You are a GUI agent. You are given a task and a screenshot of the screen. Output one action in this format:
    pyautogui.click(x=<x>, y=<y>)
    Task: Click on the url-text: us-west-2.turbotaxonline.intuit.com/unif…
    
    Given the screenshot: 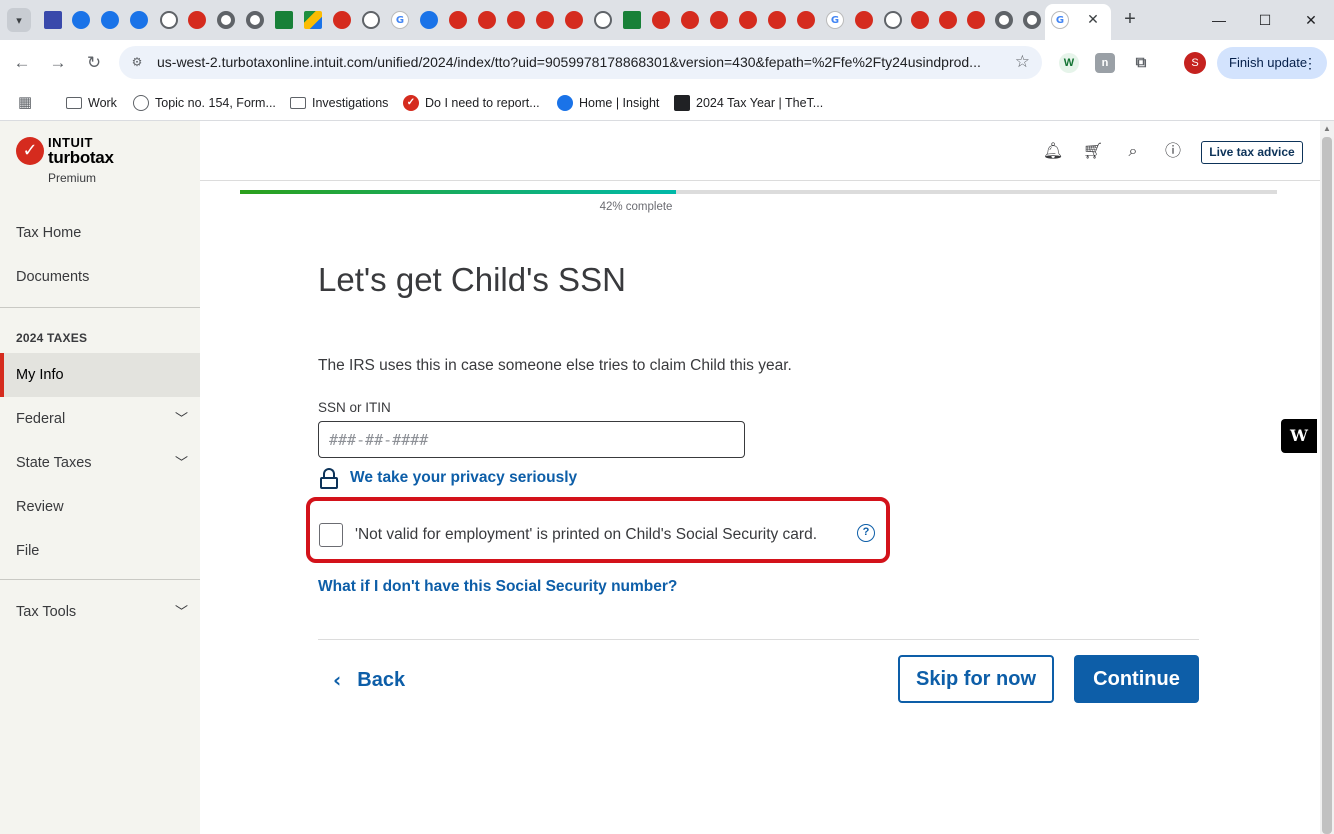 What is the action you would take?
    pyautogui.click(x=569, y=62)
    